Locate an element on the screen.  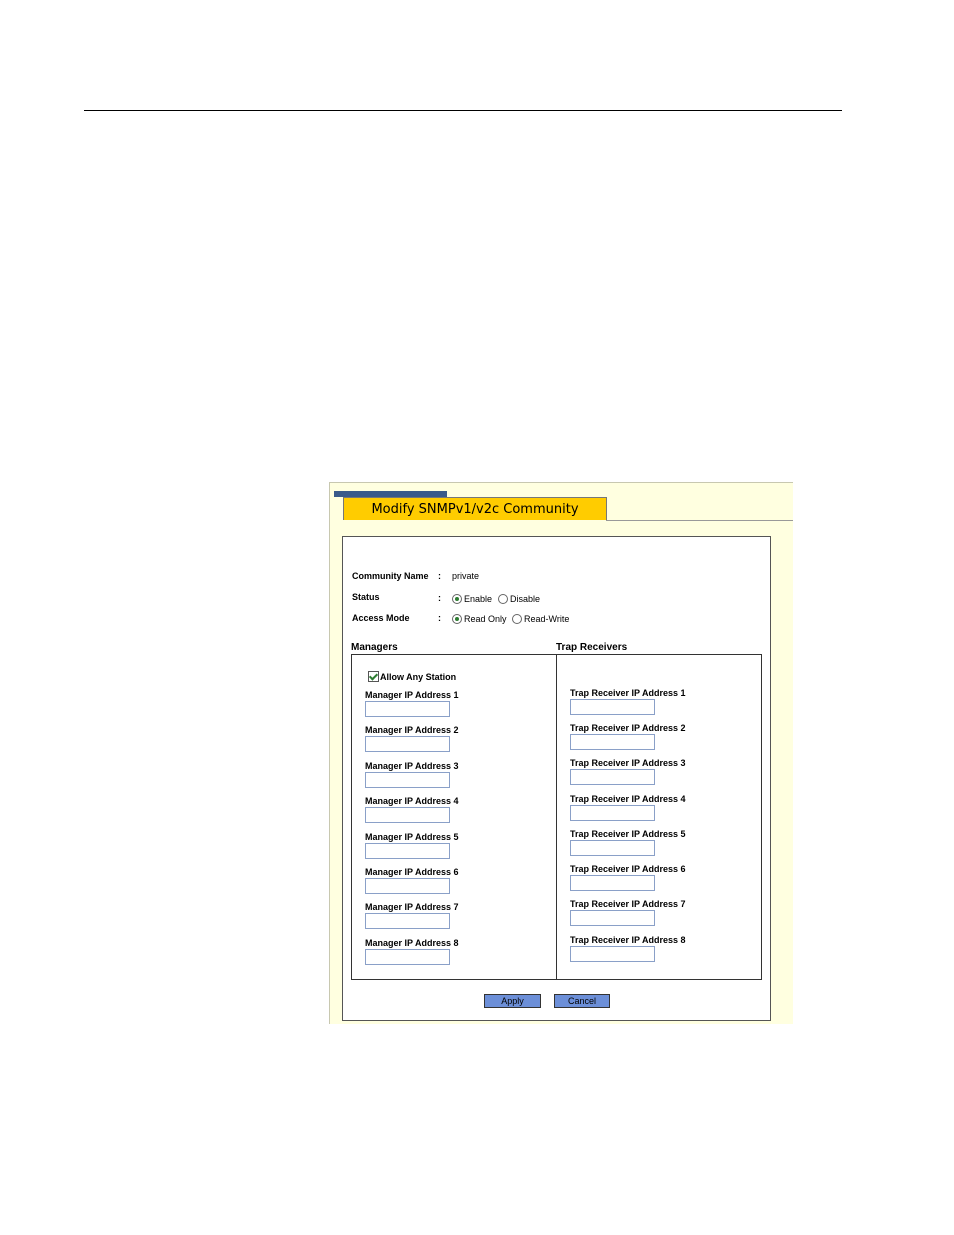
community-name-label: Community Name is located at coordinates (390, 576).